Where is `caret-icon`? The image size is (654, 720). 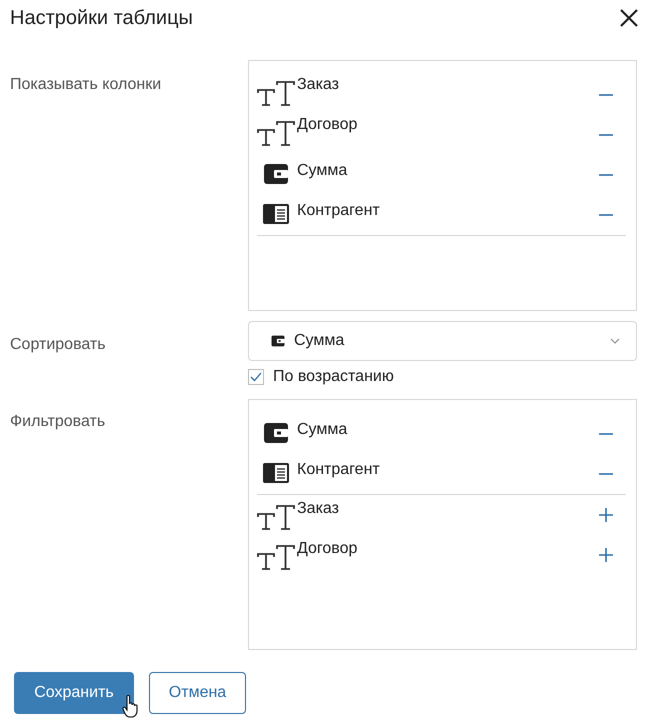 caret-icon is located at coordinates (615, 341).